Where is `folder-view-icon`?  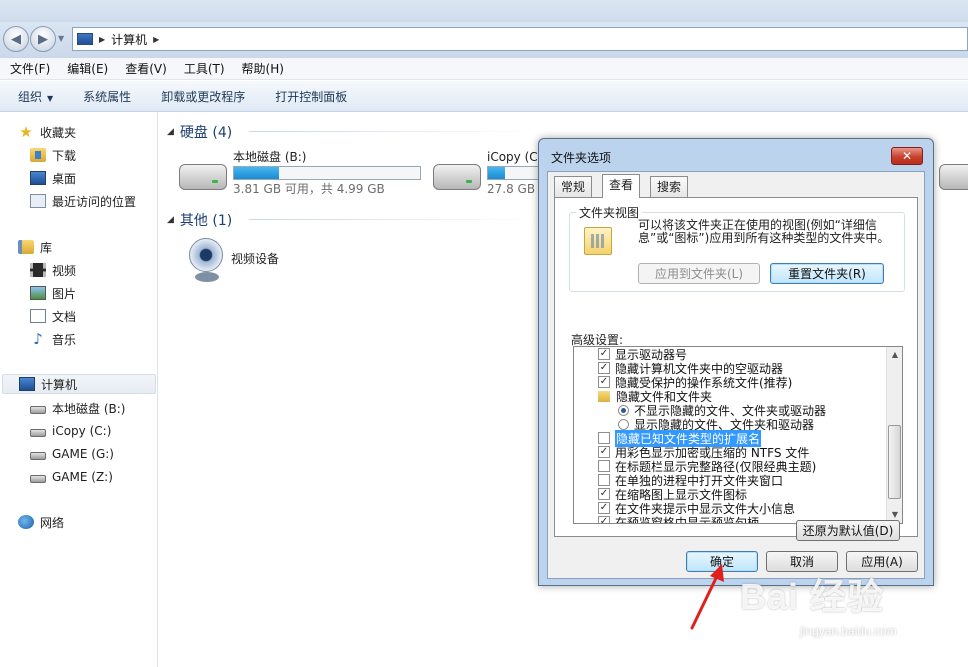
folder-view-icon is located at coordinates (598, 241).